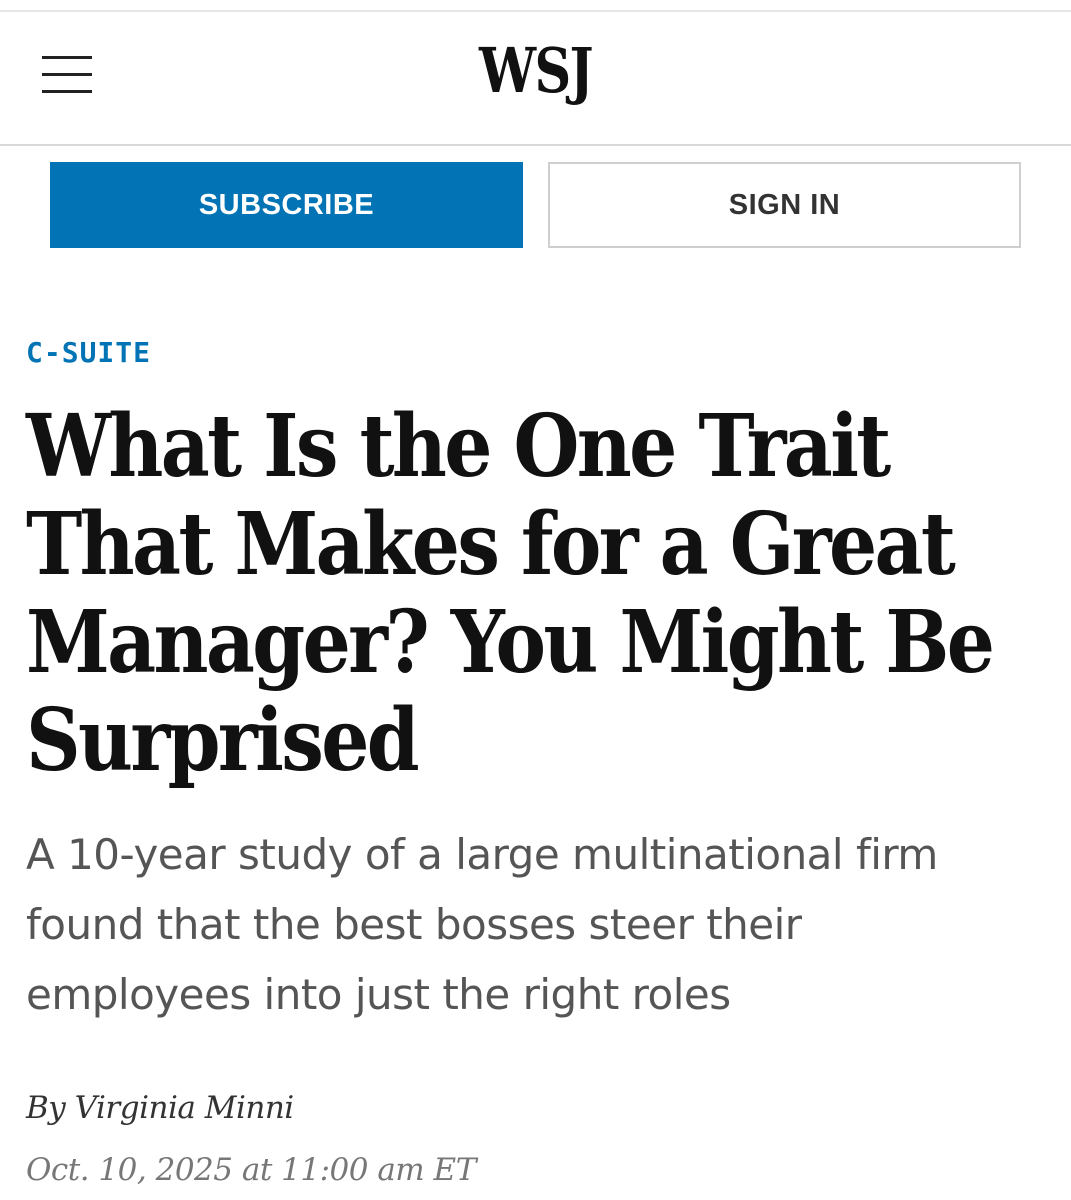  I want to click on headline-line: Manager? You Might Be, so click(510, 642).